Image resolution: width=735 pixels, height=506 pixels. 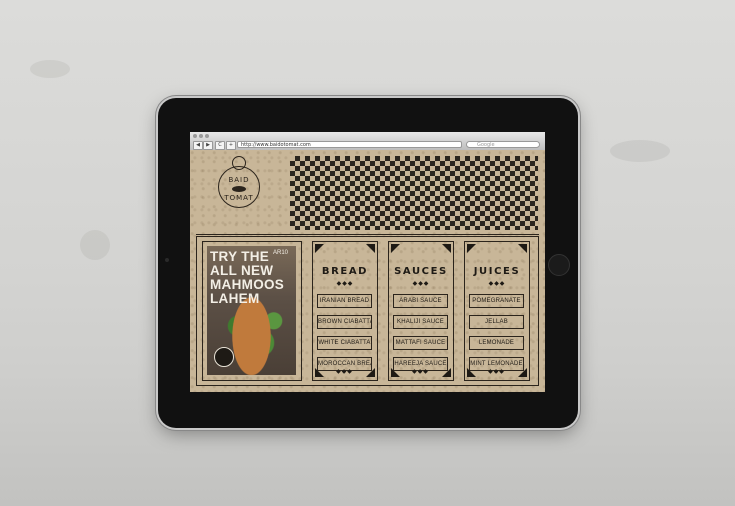 What do you see at coordinates (496, 322) in the screenshot?
I see `menu-item: JELLAB` at bounding box center [496, 322].